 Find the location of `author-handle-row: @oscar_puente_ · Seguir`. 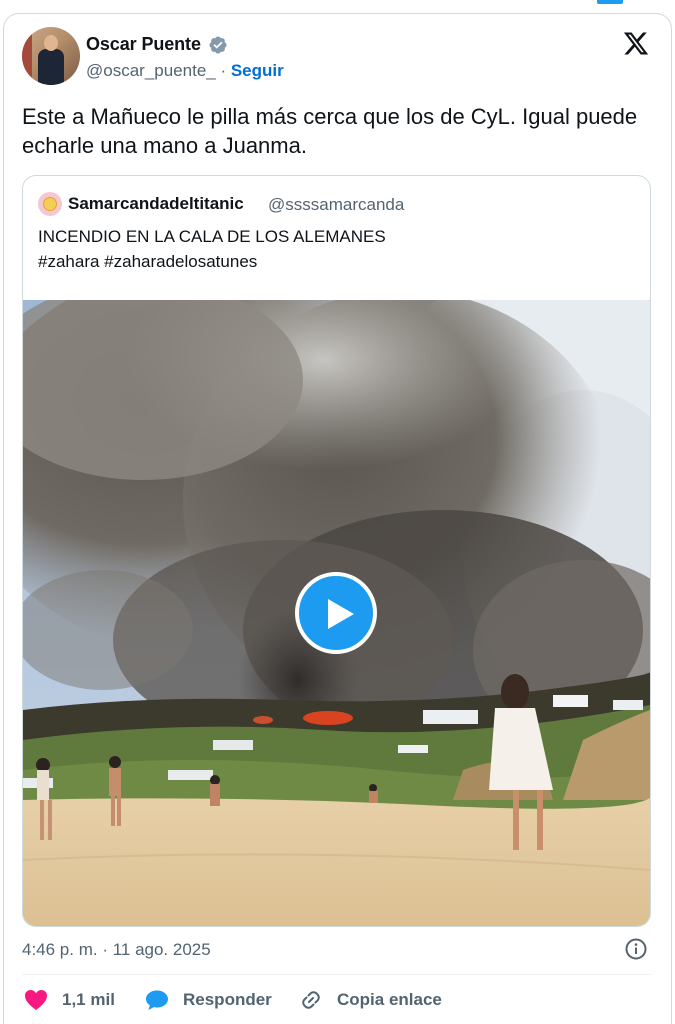

author-handle-row: @oscar_puente_ · Seguir is located at coordinates (185, 71).